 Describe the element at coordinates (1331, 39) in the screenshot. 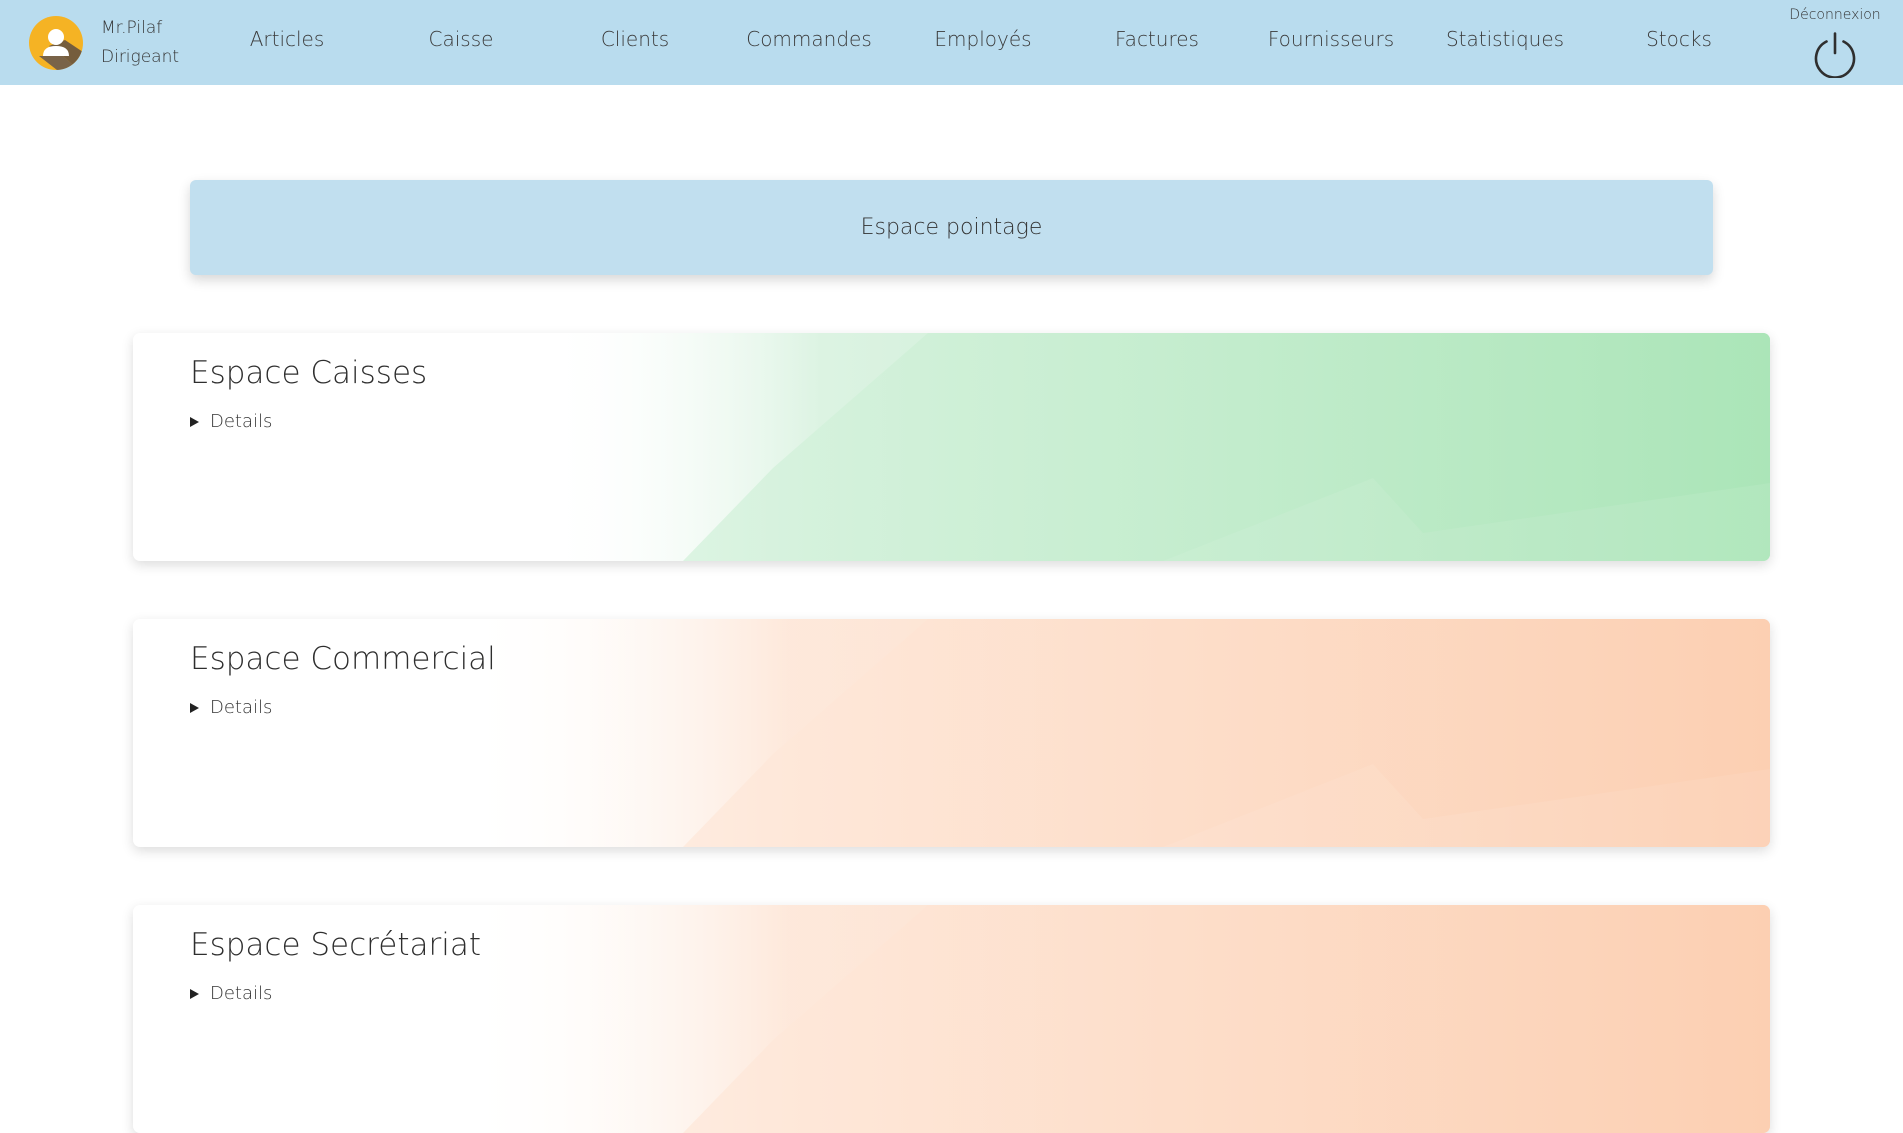

I see `nav-item-fournisseurs: Fournisseurs` at that location.